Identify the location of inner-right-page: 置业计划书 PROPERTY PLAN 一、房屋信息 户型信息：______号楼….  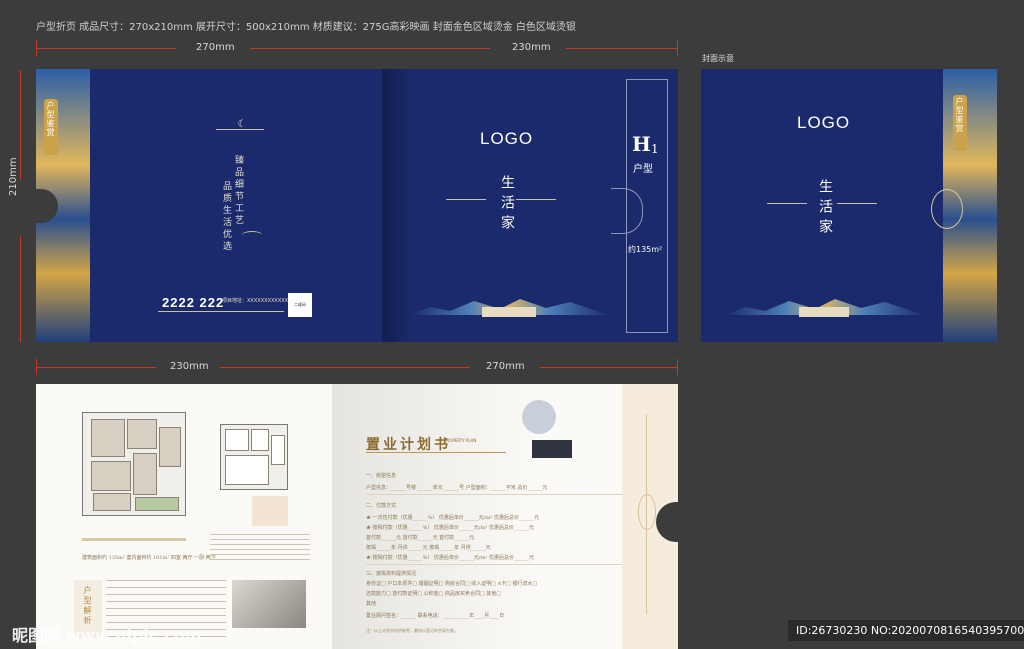
(505, 516).